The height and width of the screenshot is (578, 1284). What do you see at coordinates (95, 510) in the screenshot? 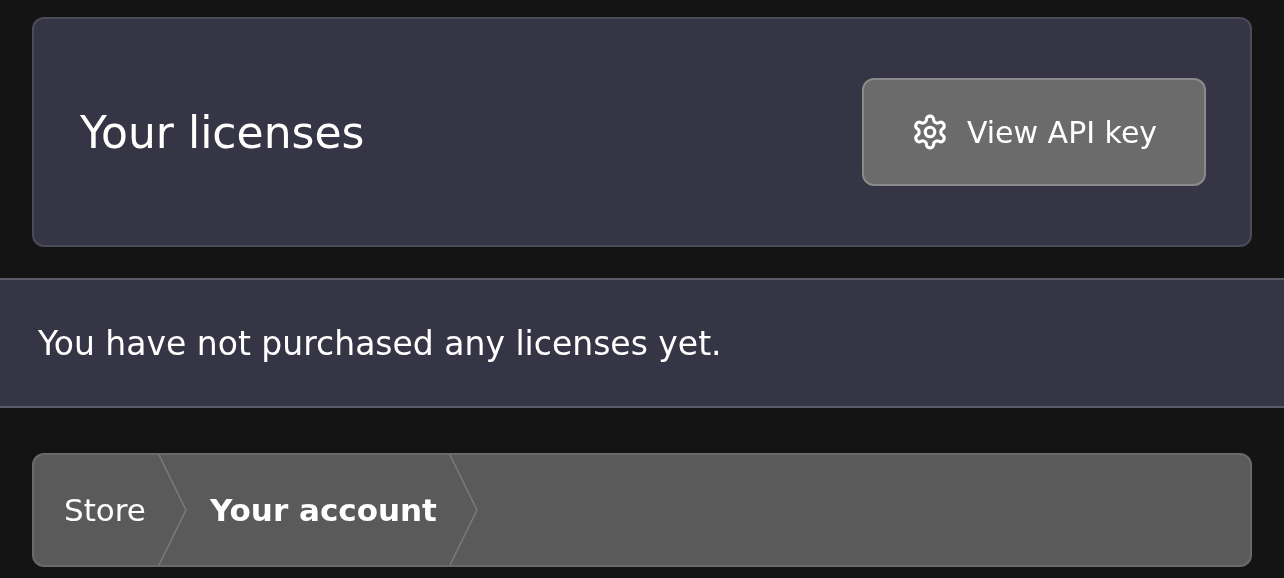
I see `breadcrumb-item: Store` at bounding box center [95, 510].